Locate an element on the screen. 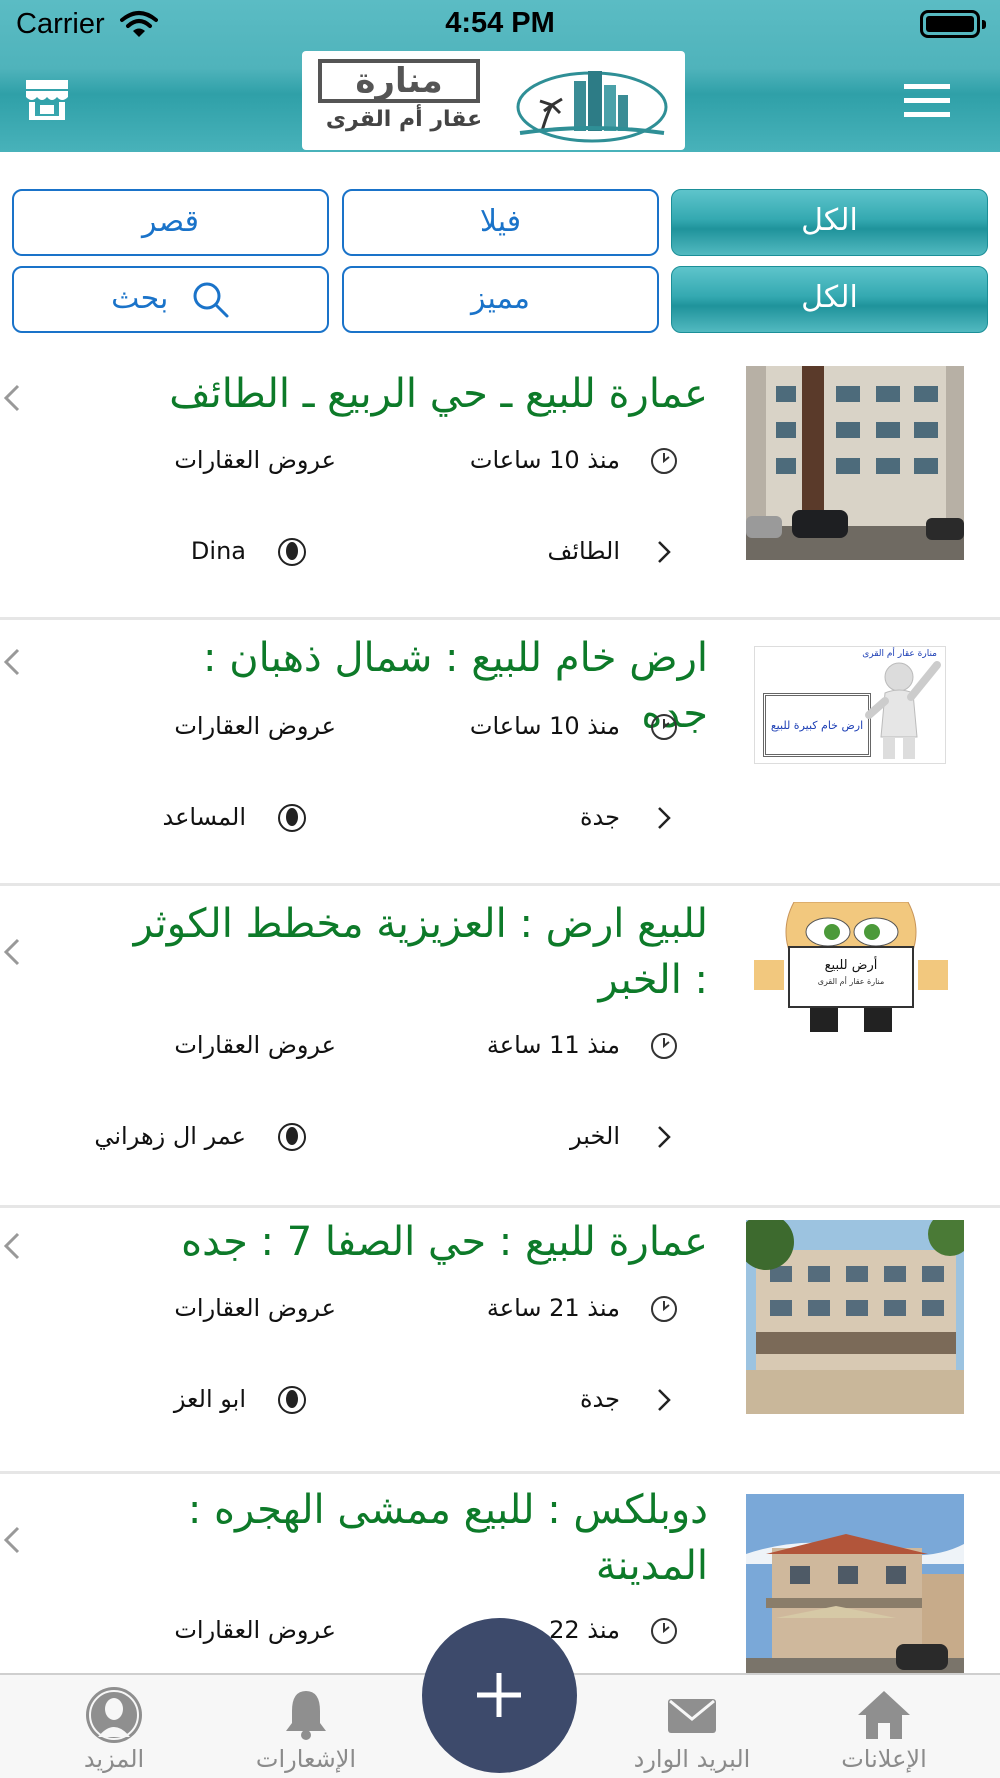 This screenshot has height=1778, width=1000. image-sign-title: أرض للبيع is located at coordinates (851, 965).